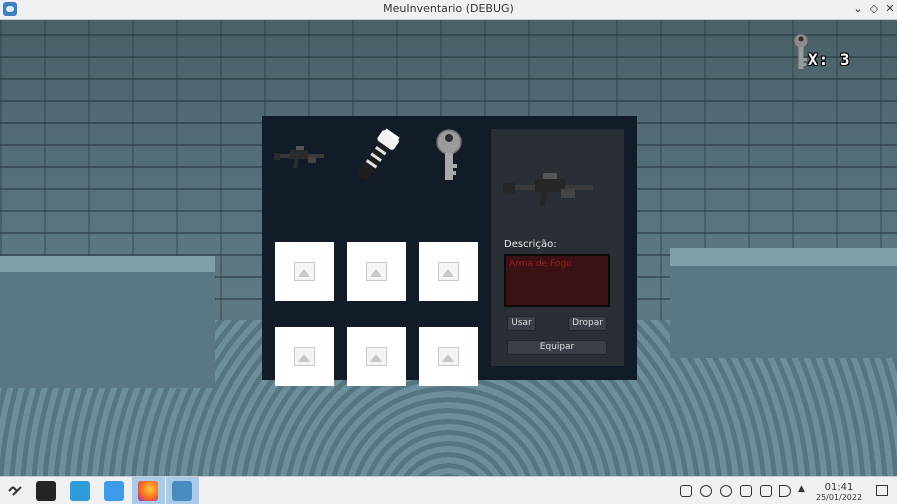 The image size is (897, 504). I want to click on description-text: Arma de Fogo, so click(540, 264).